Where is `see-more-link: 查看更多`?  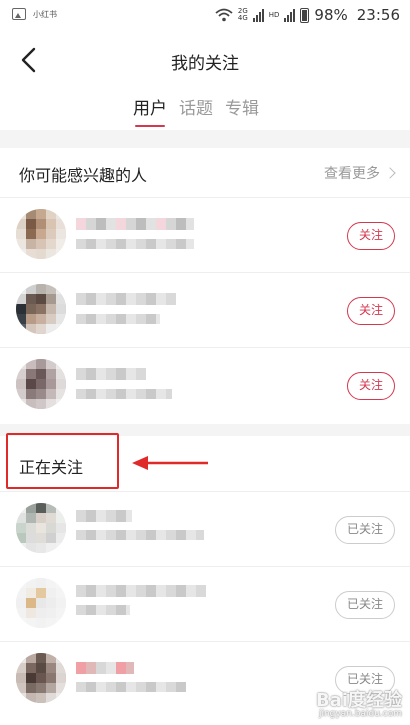 see-more-link: 查看更多 is located at coordinates (360, 173).